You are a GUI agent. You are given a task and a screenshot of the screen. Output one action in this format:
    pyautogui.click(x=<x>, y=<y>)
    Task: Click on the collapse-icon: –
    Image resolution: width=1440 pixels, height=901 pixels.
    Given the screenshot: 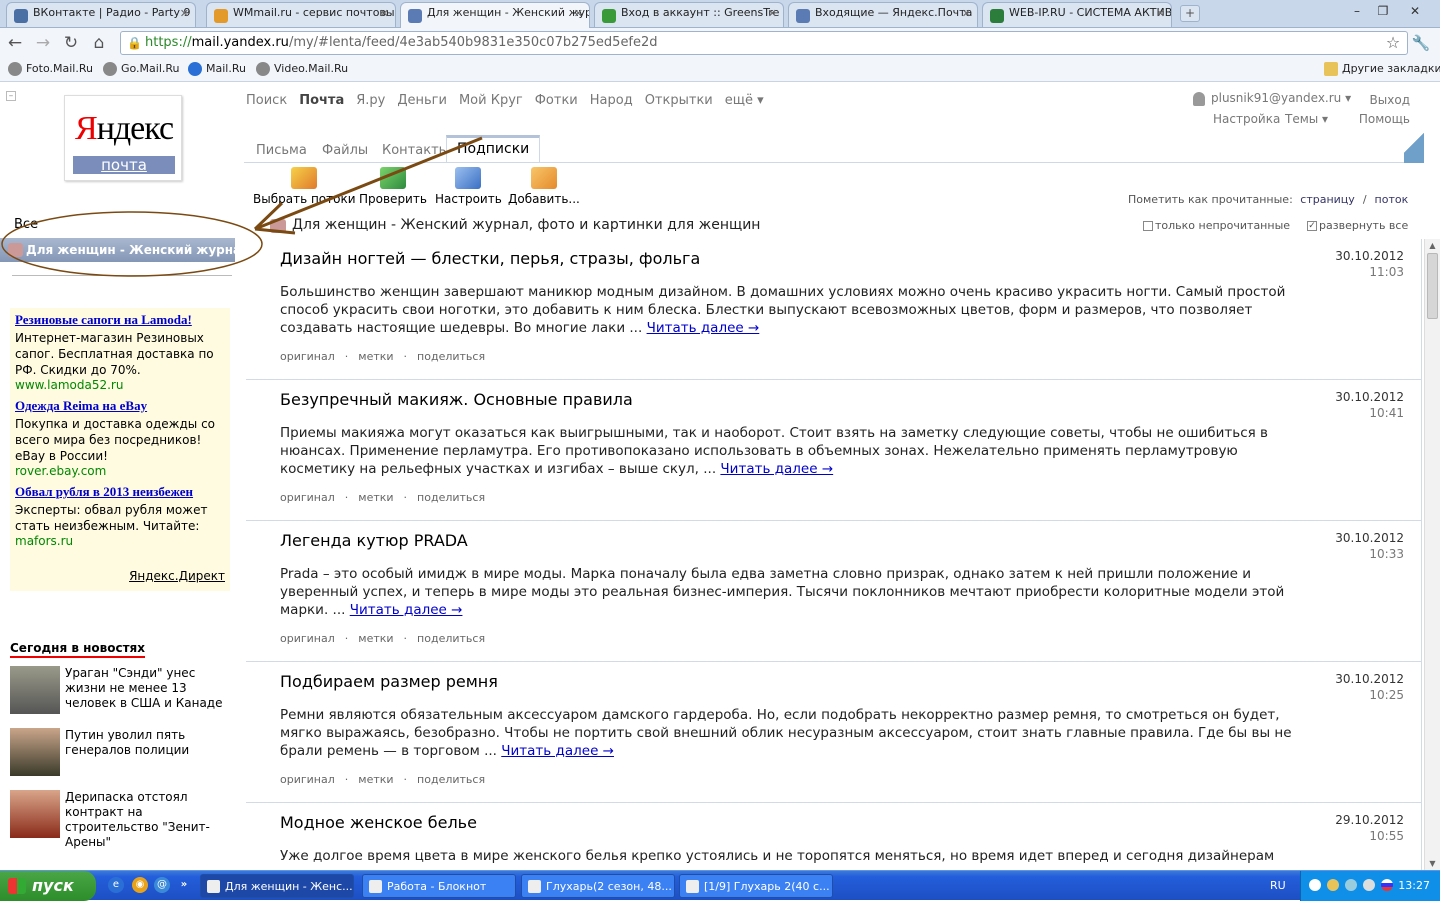 What is the action you would take?
    pyautogui.click(x=11, y=96)
    